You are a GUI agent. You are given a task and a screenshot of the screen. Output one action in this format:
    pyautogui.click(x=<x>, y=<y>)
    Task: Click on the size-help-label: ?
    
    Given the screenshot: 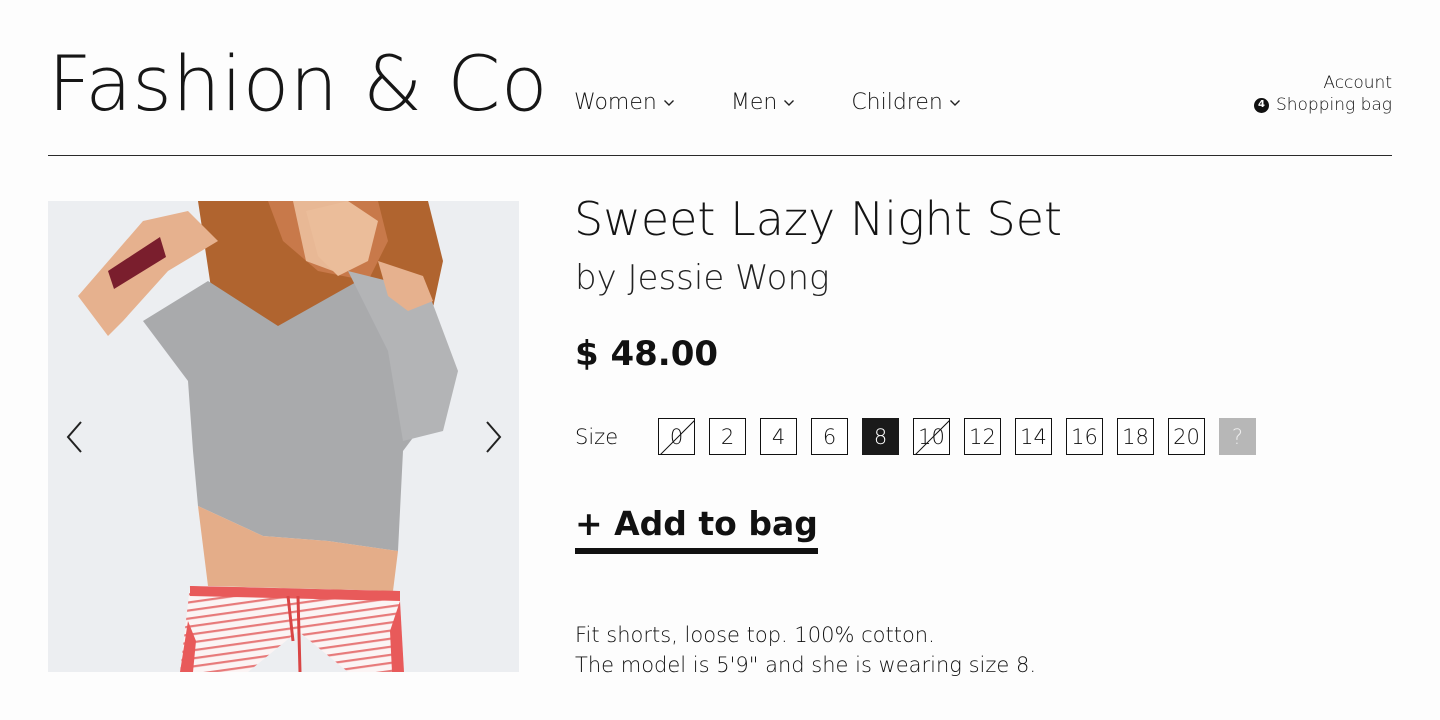 What is the action you would take?
    pyautogui.click(x=1237, y=436)
    